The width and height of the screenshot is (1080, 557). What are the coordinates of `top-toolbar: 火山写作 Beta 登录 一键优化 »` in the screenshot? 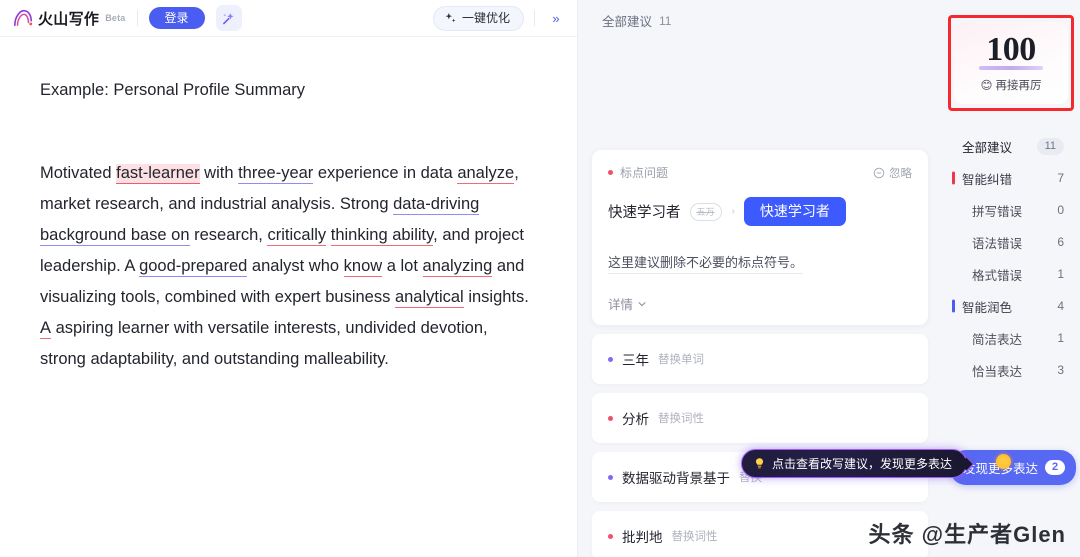 It's located at (288, 18).